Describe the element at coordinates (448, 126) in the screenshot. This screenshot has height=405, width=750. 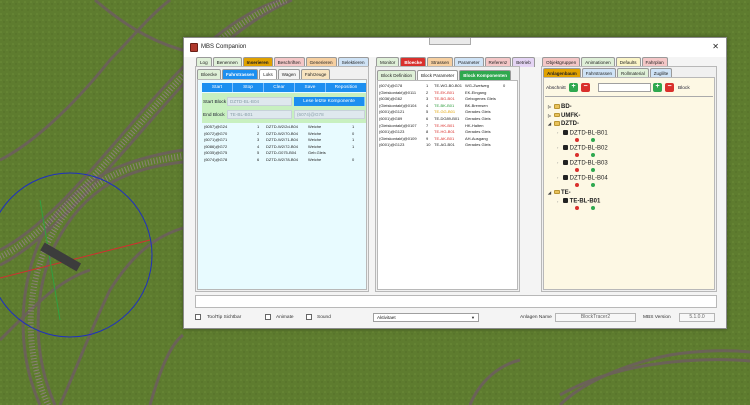
I see `table-row: (Gleiskontakt)@0107 7 TE-HK-B01 HK-Halten` at that location.